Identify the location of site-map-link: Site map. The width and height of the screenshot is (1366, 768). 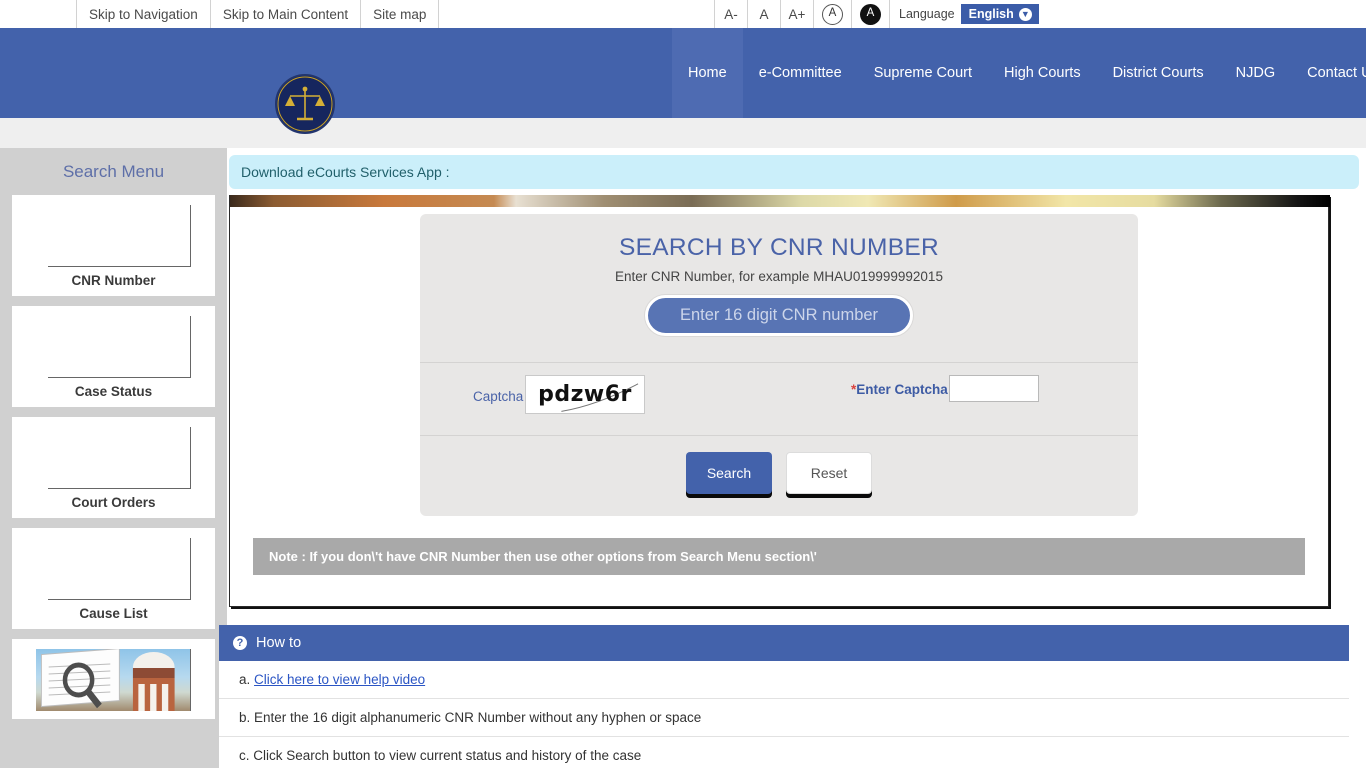
(400, 14).